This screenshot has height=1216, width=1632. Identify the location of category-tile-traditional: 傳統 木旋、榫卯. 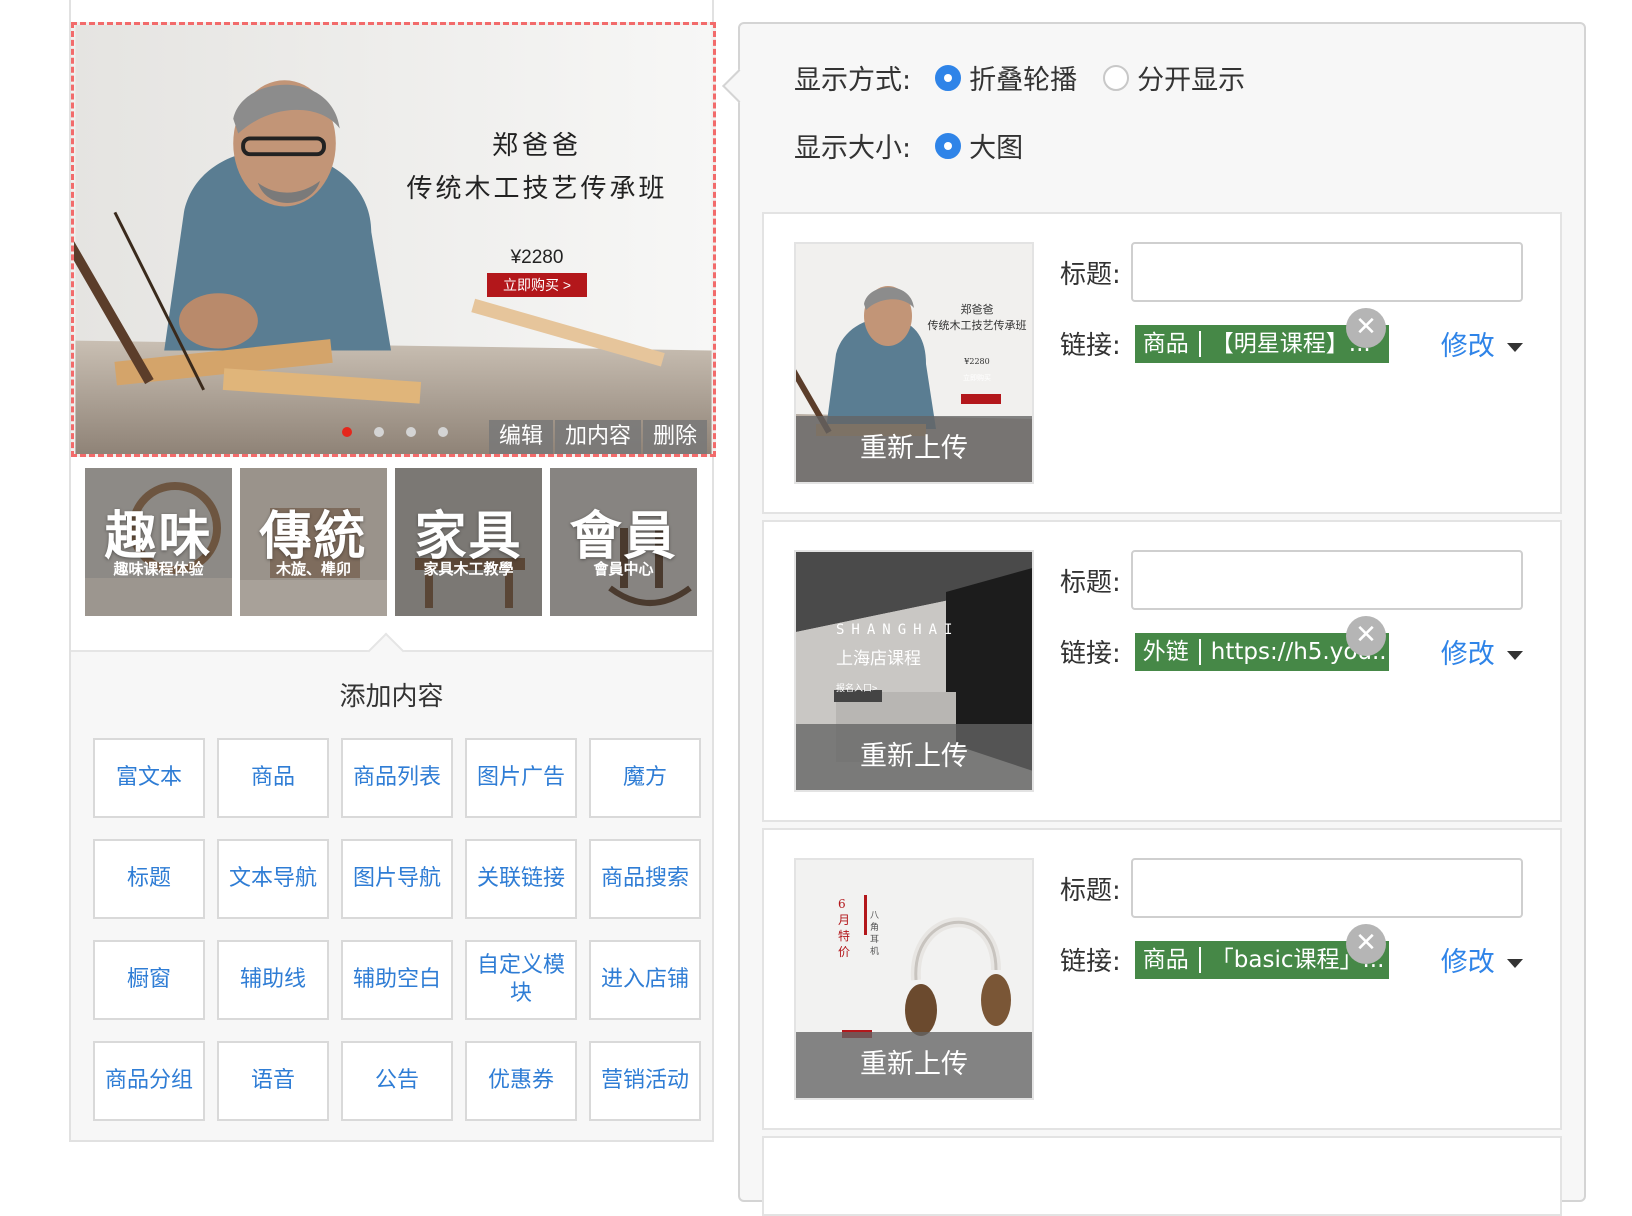
(313, 542).